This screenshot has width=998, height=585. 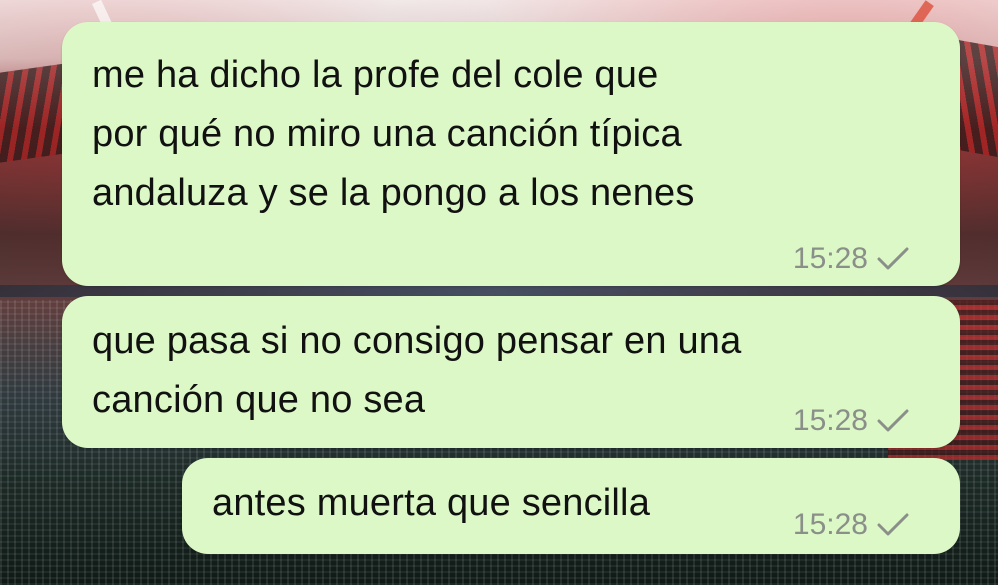 I want to click on message-text: antes muerta que sencilla, so click(x=431, y=503).